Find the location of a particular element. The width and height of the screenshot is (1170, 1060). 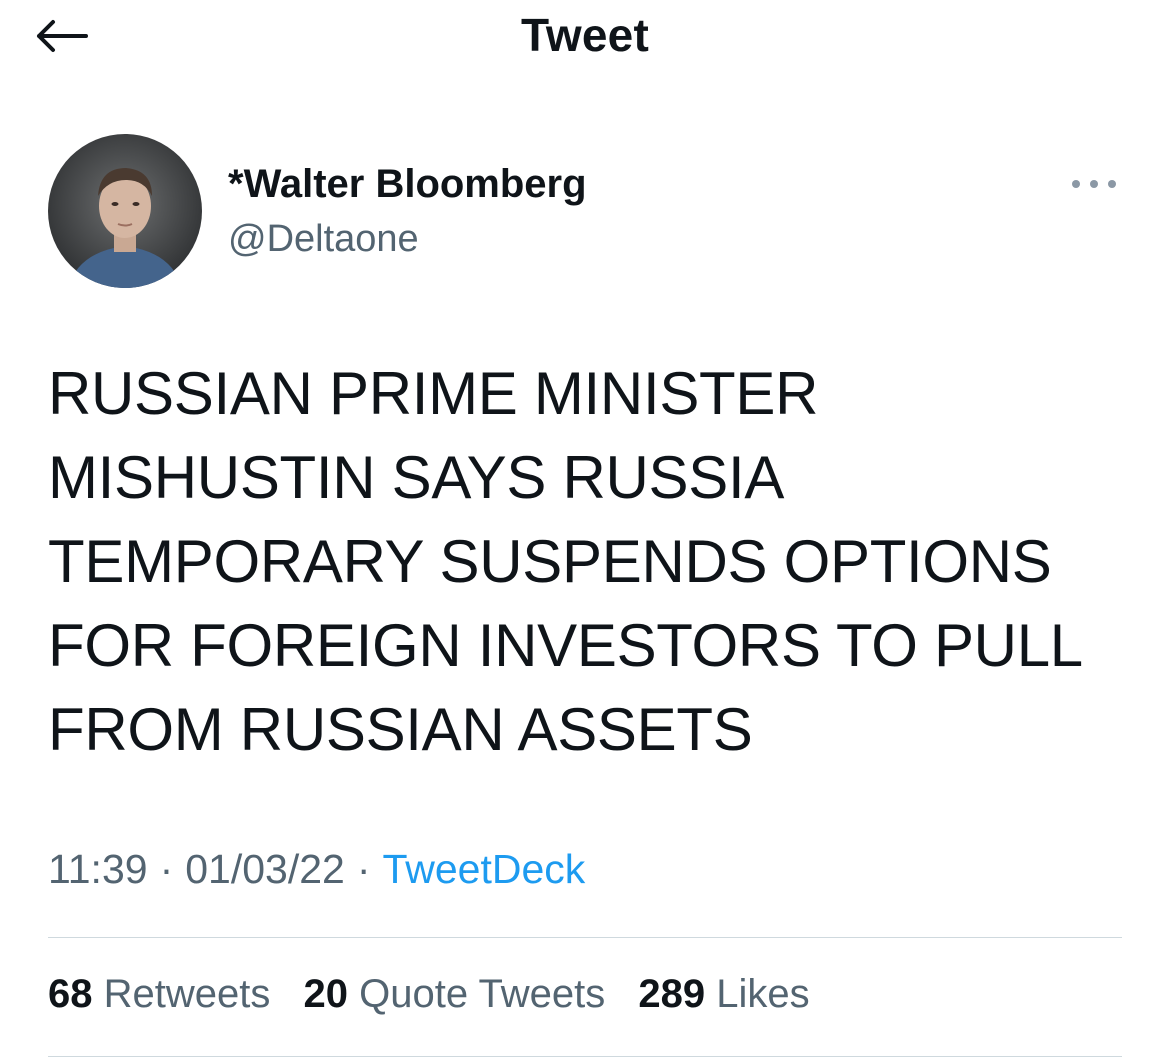

tweet-text-line: FROM RUSSIAN ASSETS is located at coordinates (400, 729).